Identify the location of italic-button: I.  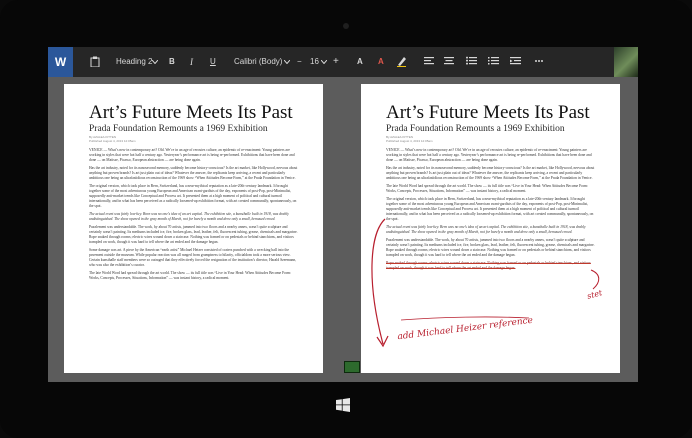
(191, 62).